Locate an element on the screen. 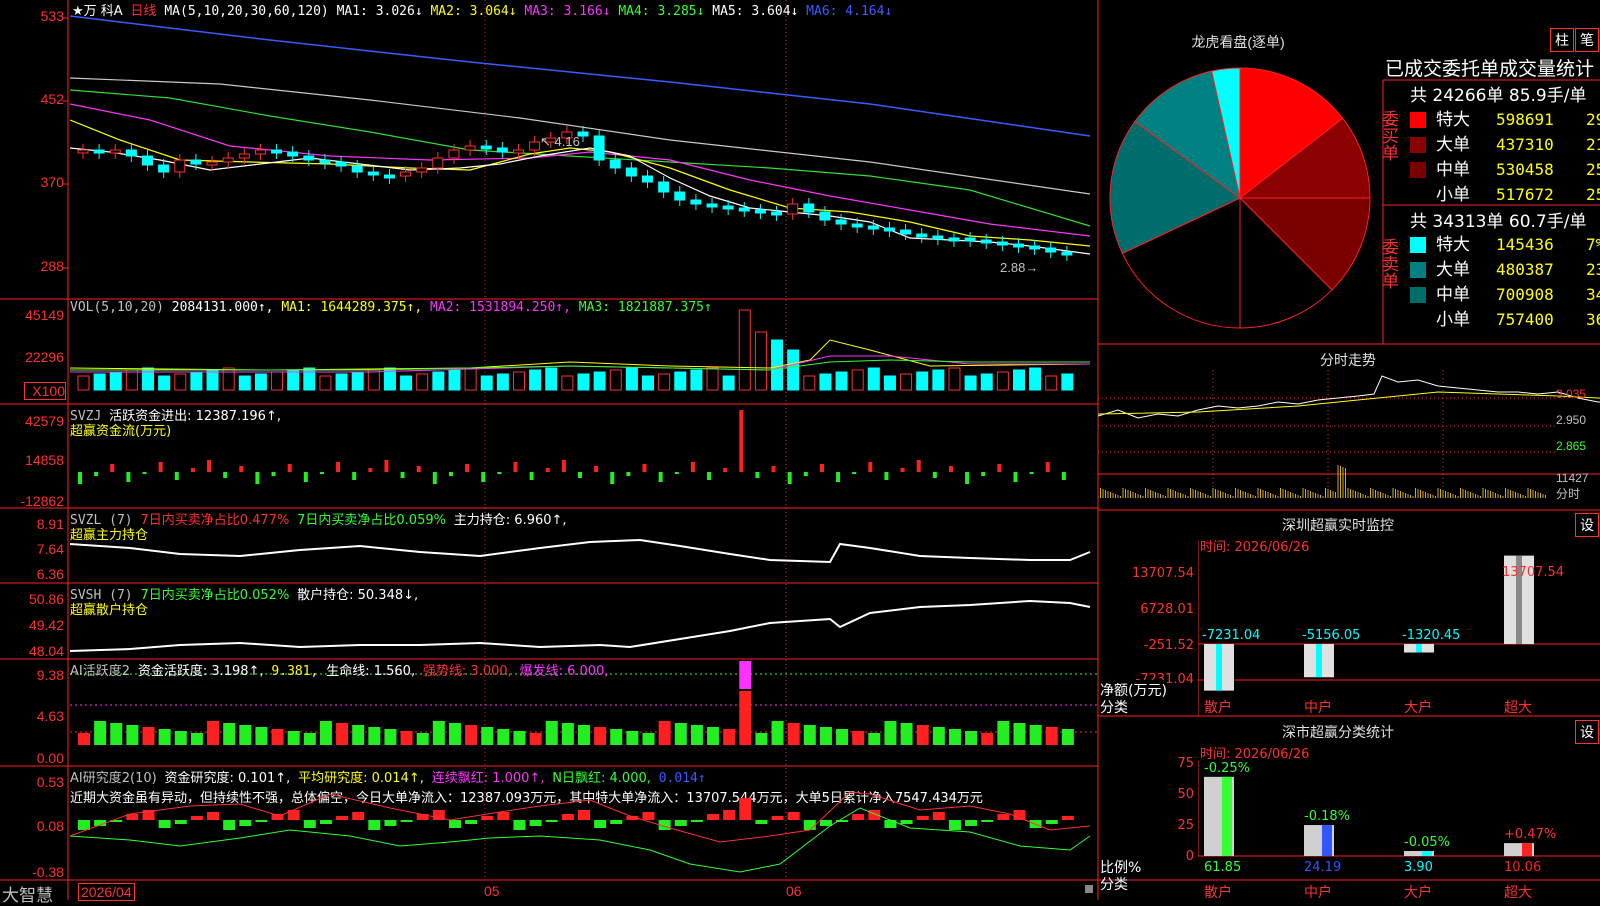 The image size is (1600, 906). sz-monitor-settings-button: 设 is located at coordinates (1587, 525).